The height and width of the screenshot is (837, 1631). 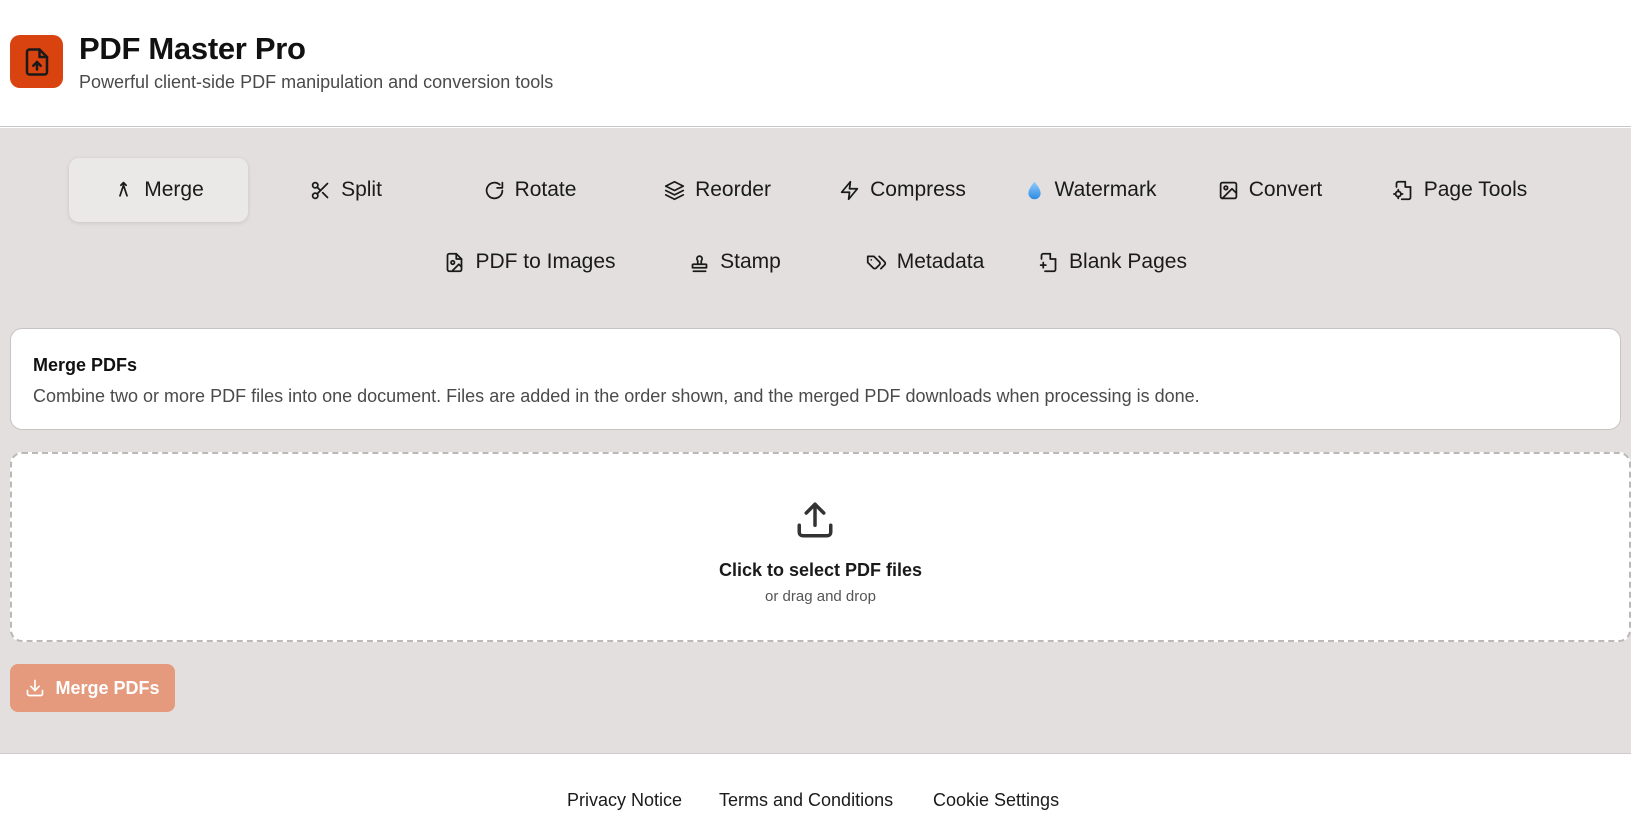 What do you see at coordinates (107, 687) in the screenshot?
I see `merge-pdfs-label: Merge PDFs` at bounding box center [107, 687].